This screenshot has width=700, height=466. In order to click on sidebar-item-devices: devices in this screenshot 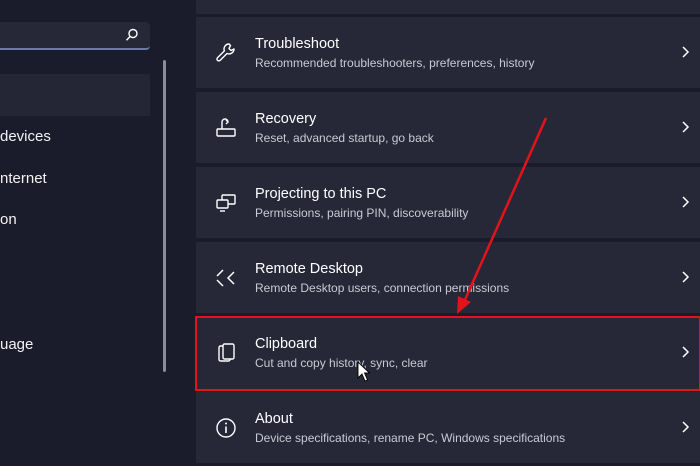, I will do `click(25, 136)`.